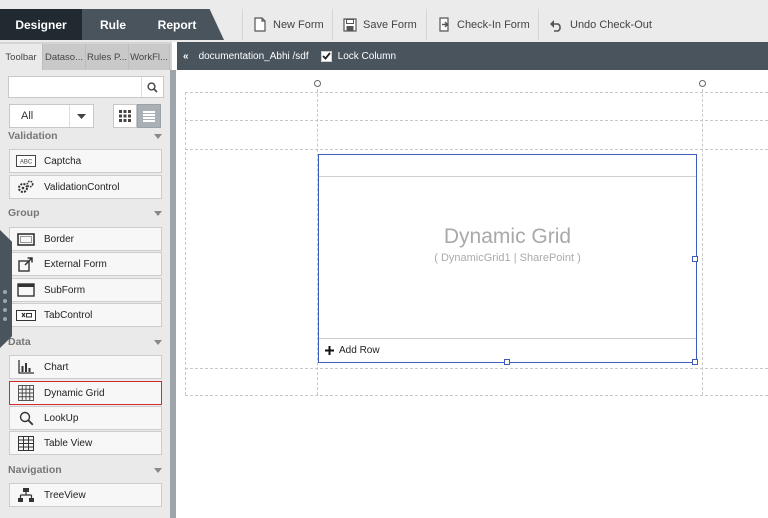 The image size is (768, 518). I want to click on list-view-icon, so click(149, 116).